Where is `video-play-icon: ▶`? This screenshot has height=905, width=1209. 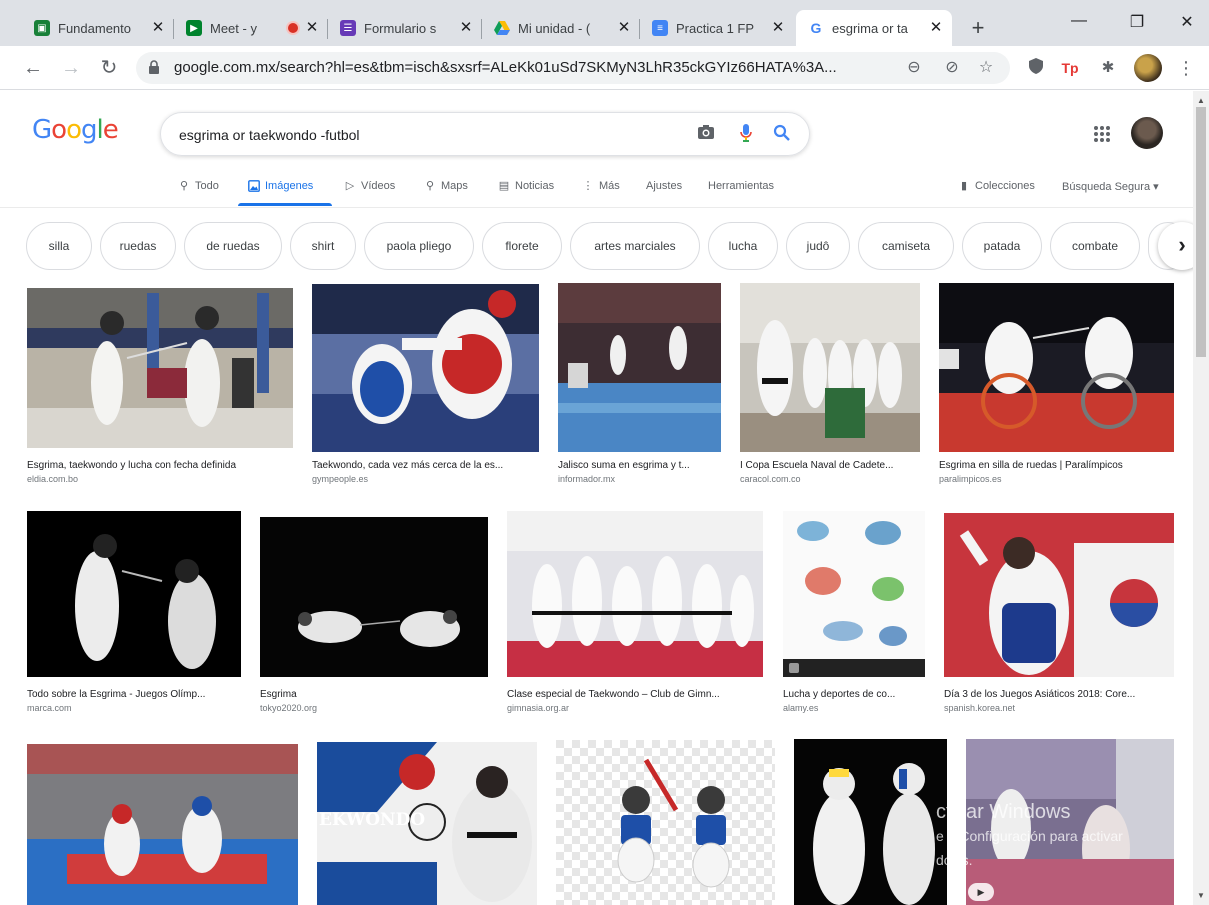
video-play-icon: ▶ is located at coordinates (981, 892).